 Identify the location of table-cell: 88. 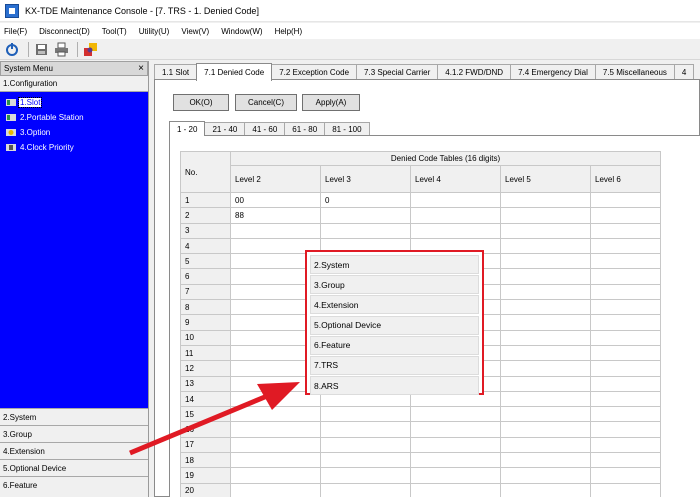
(275, 215).